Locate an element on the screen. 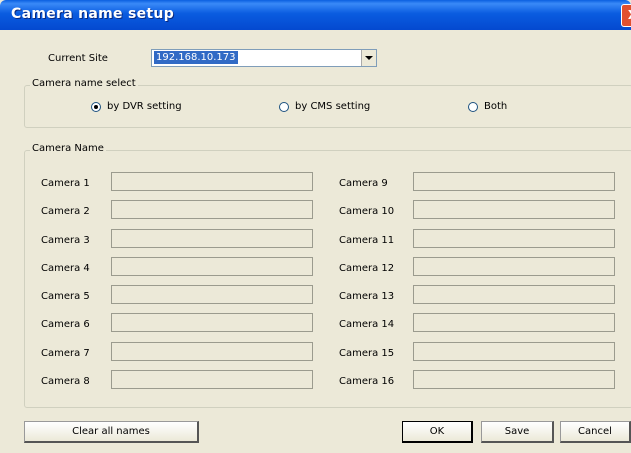  window-title: Camera name setup is located at coordinates (93, 14).